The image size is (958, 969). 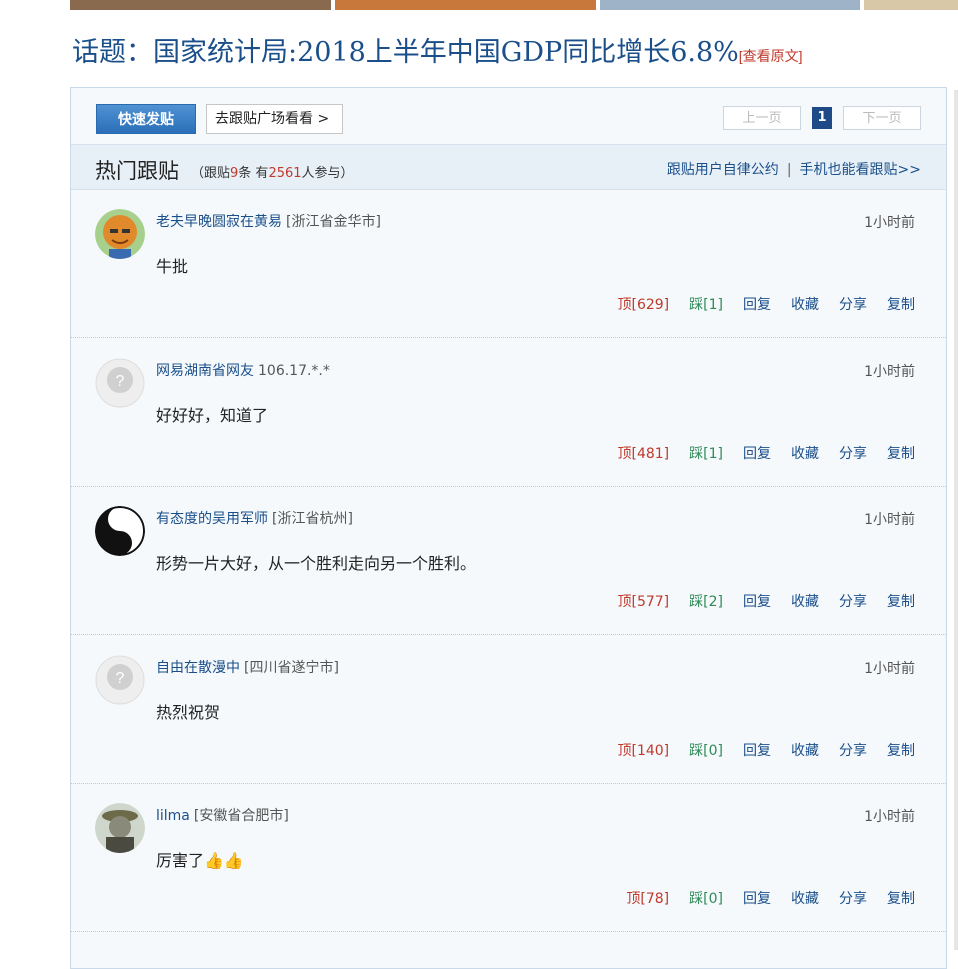 I want to click on comment-text: 形势一片大好，从一个胜利走向另一个胜利。, so click(x=316, y=563).